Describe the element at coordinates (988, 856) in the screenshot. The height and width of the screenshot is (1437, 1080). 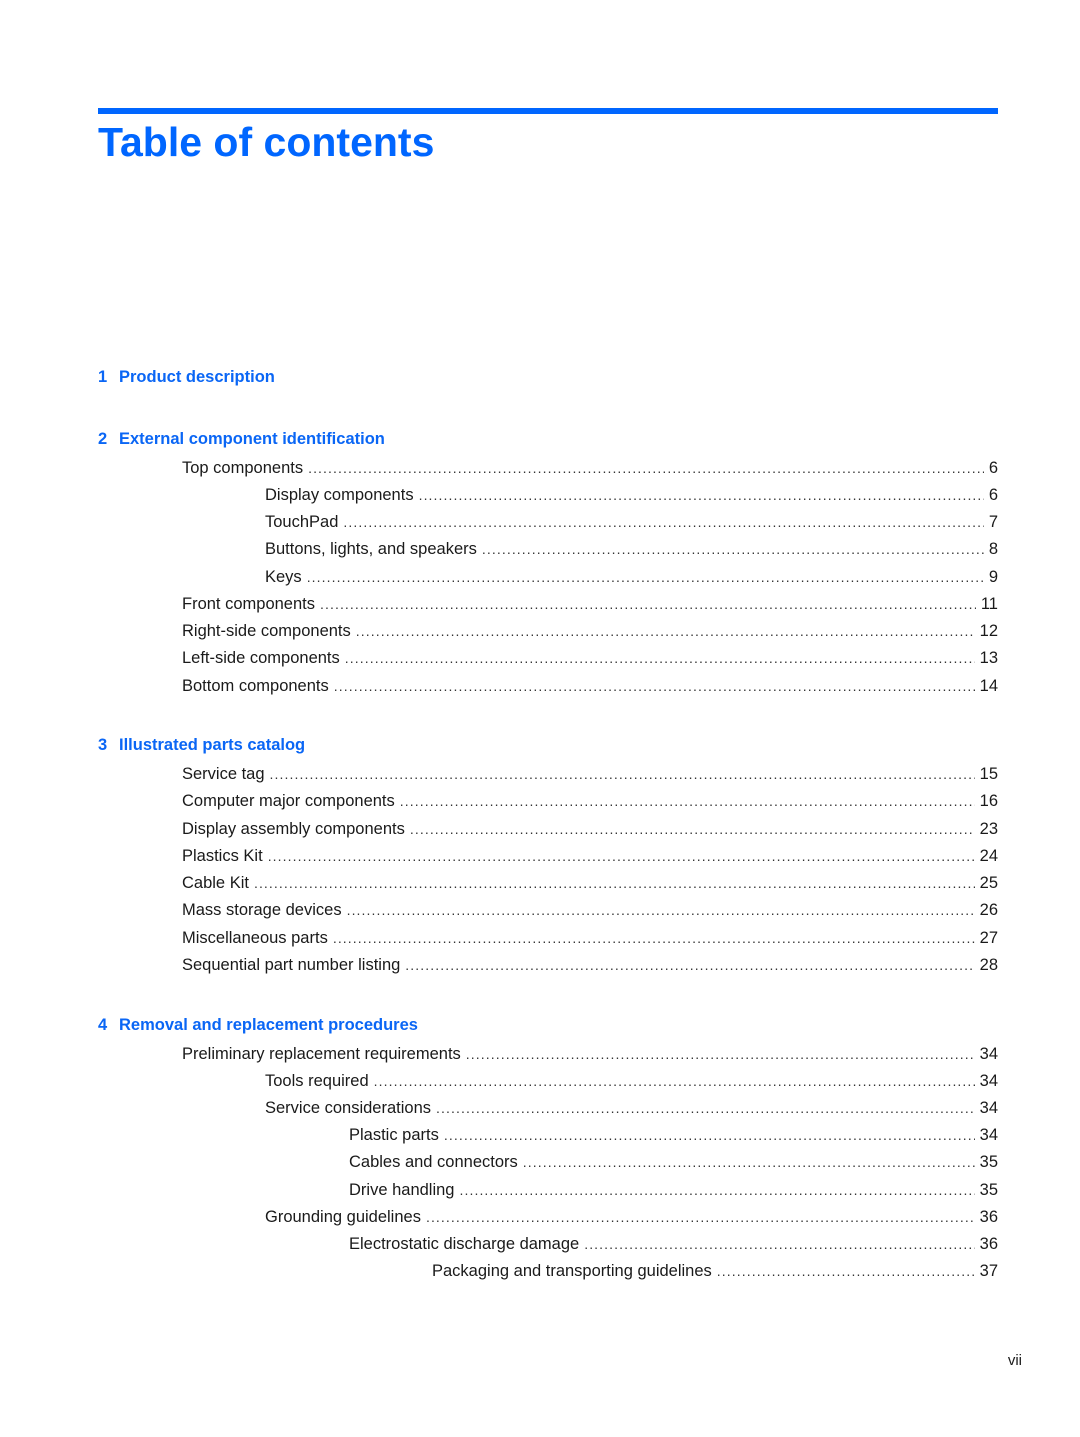
I see `entry-page: 24` at that location.